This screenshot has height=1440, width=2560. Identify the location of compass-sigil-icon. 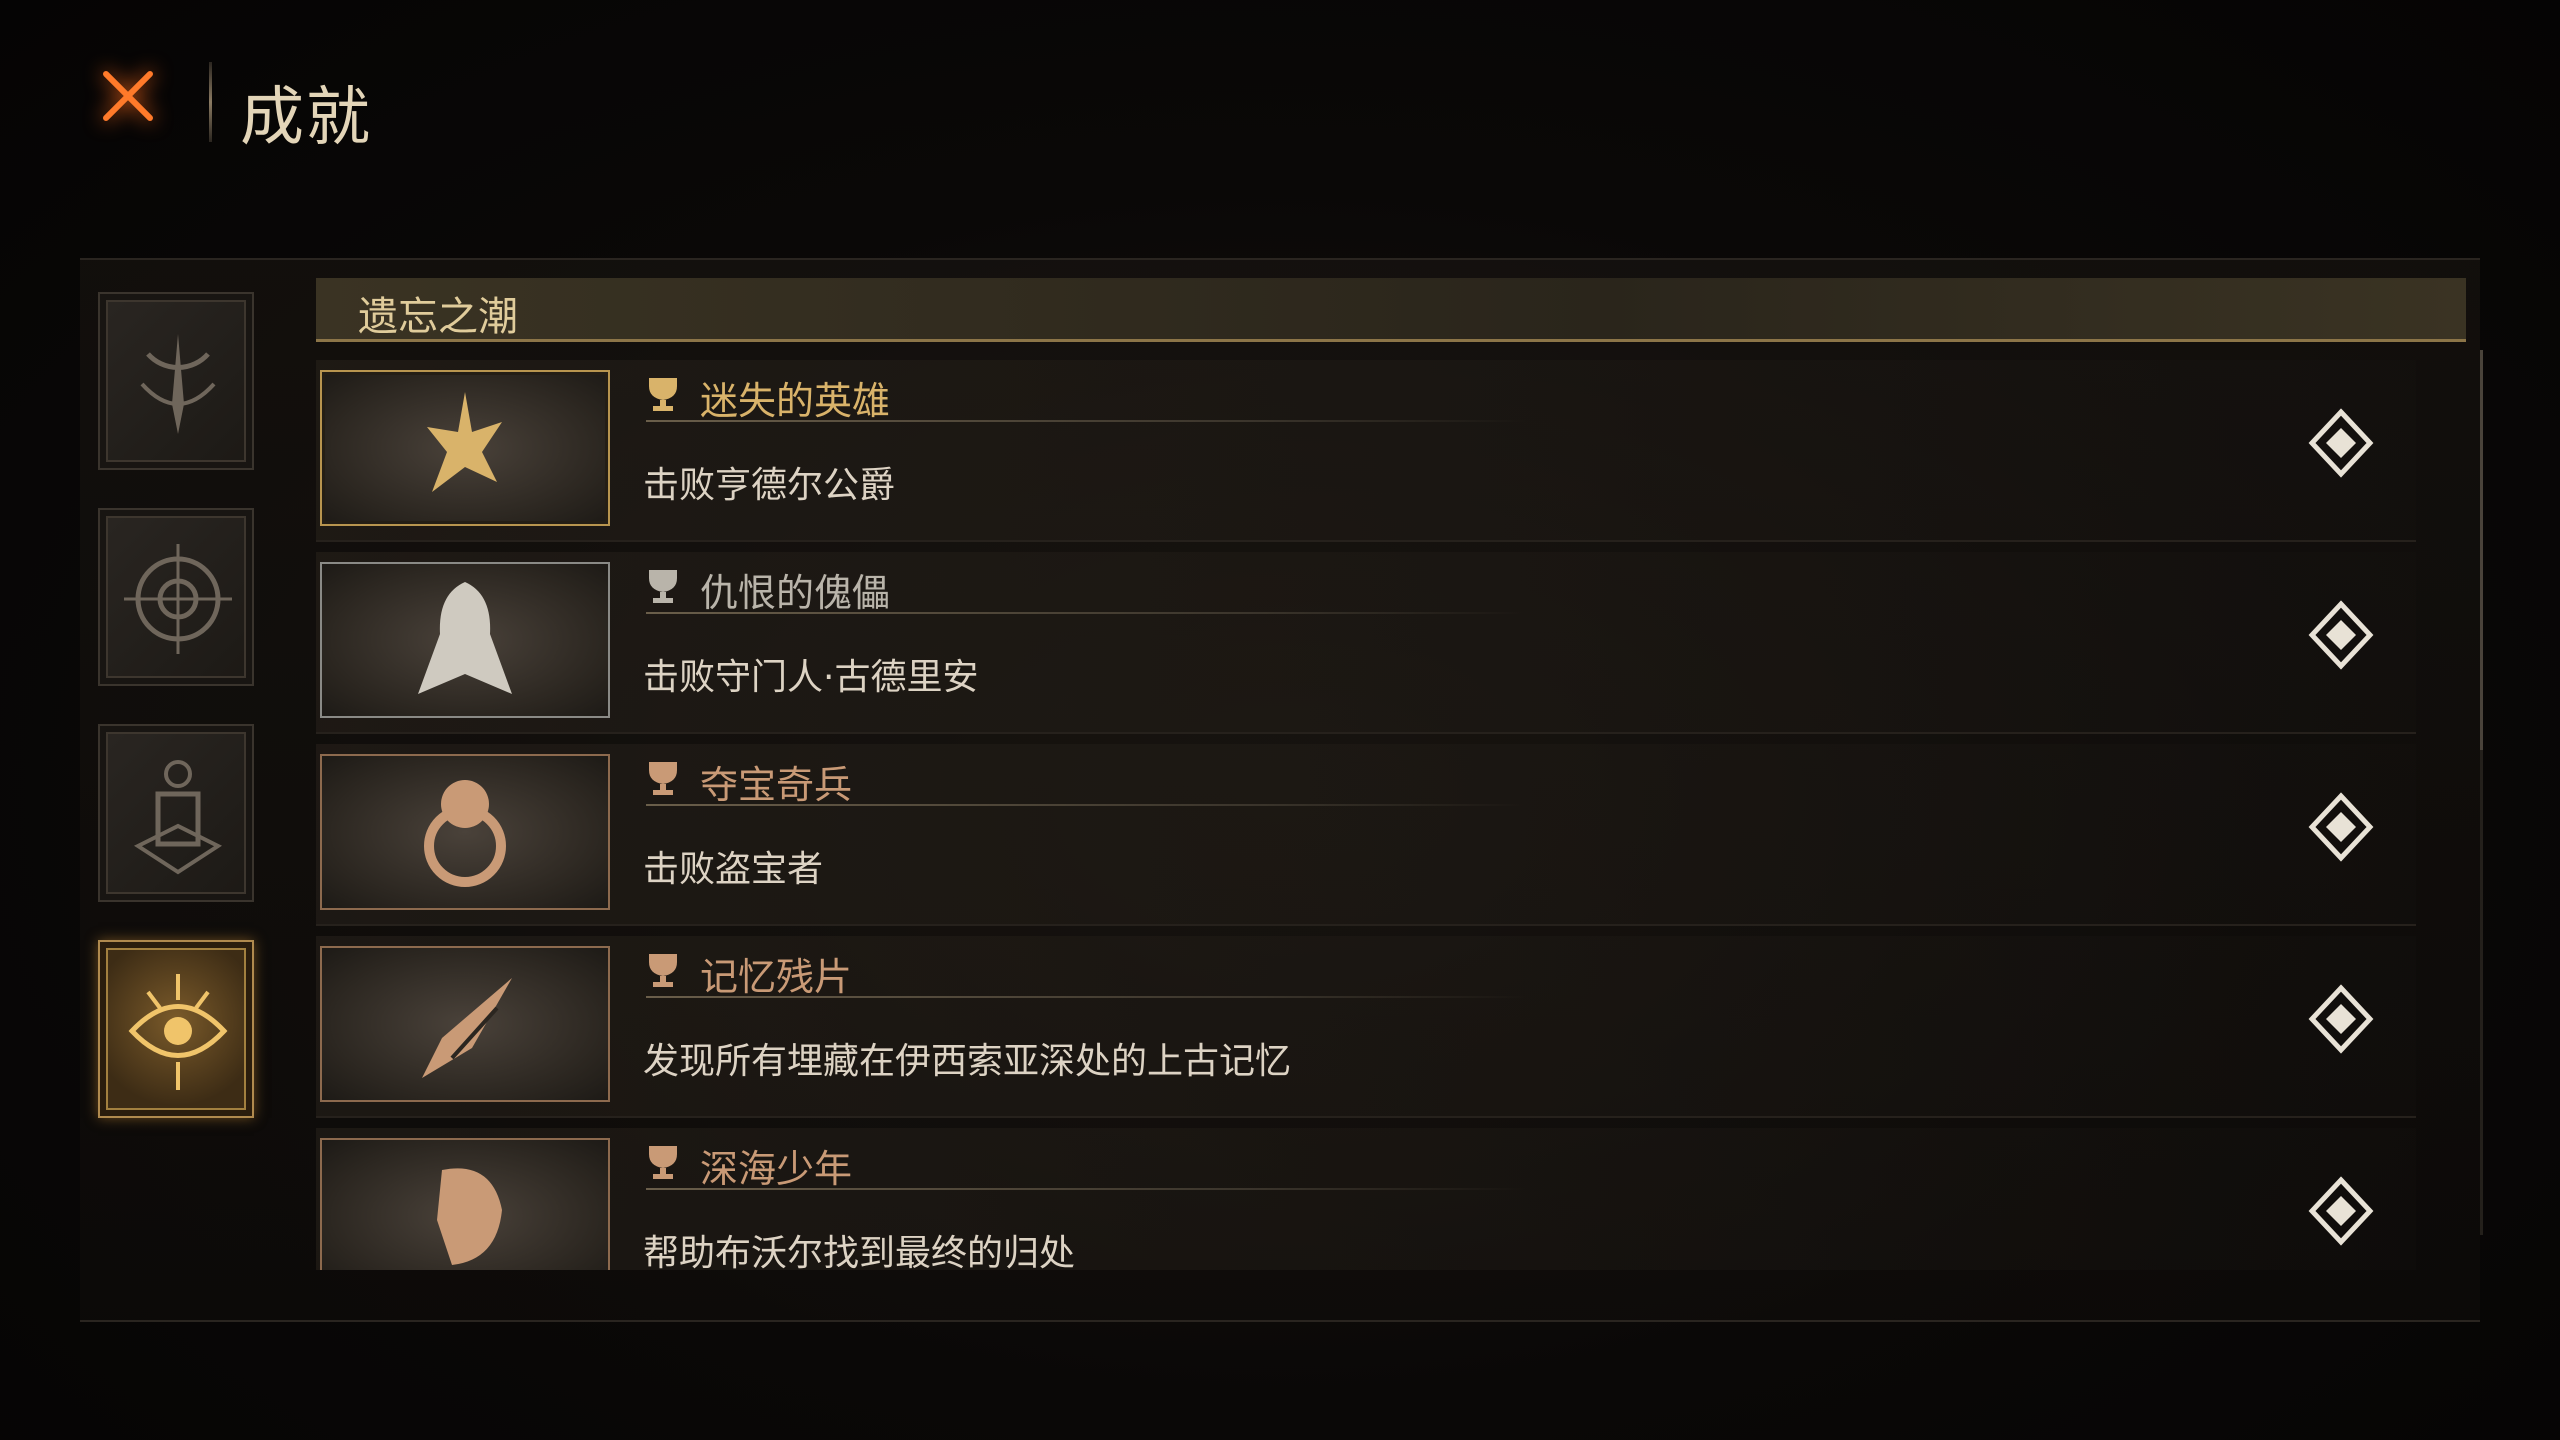
(178, 599).